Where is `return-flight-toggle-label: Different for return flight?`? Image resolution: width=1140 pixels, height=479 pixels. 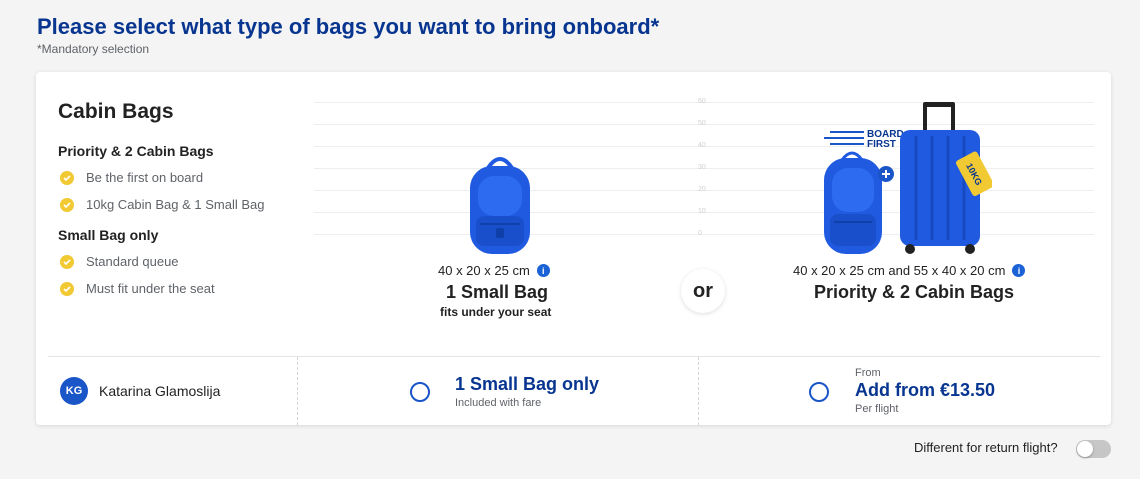 return-flight-toggle-label: Different for return flight? is located at coordinates (986, 447).